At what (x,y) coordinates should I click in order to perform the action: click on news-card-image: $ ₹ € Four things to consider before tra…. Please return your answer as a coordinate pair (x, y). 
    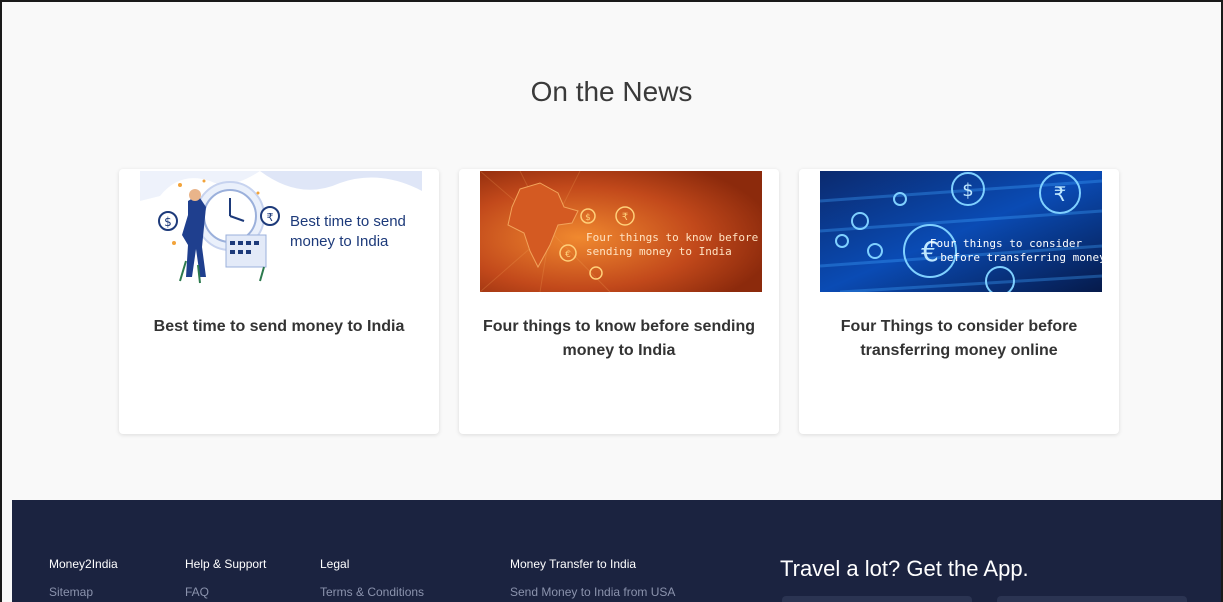
    Looking at the image, I should click on (961, 231).